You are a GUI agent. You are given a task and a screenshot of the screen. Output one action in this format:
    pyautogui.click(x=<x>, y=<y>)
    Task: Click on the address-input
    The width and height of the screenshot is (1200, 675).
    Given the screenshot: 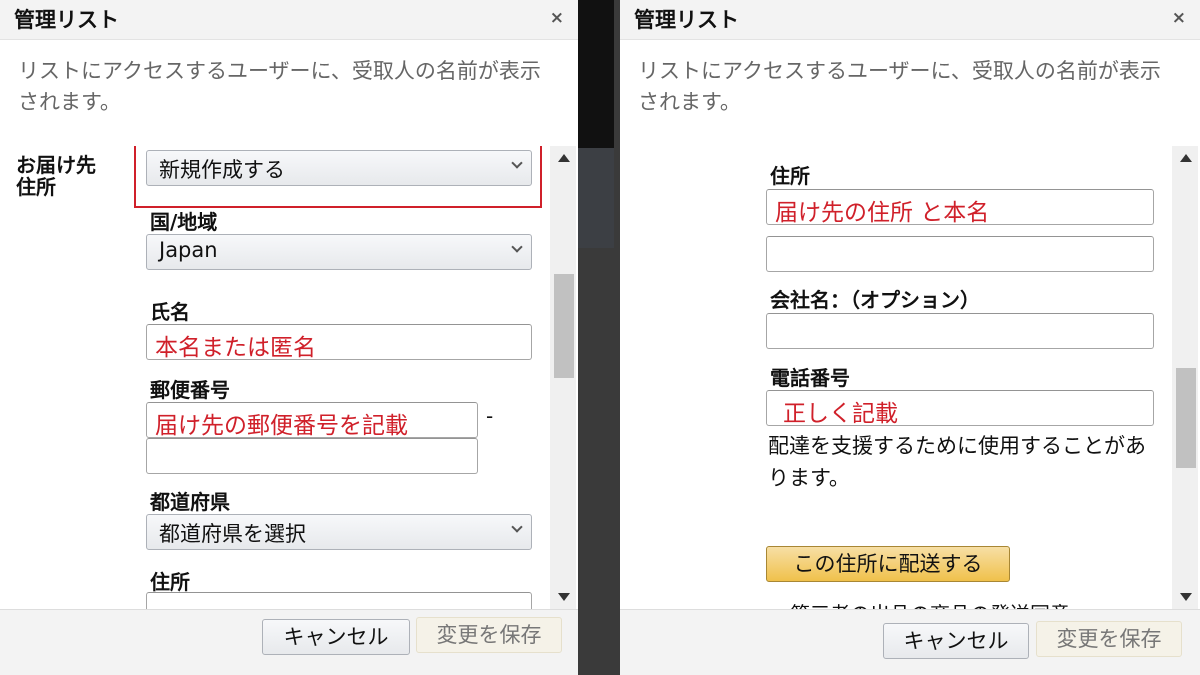 What is the action you would take?
    pyautogui.click(x=339, y=600)
    